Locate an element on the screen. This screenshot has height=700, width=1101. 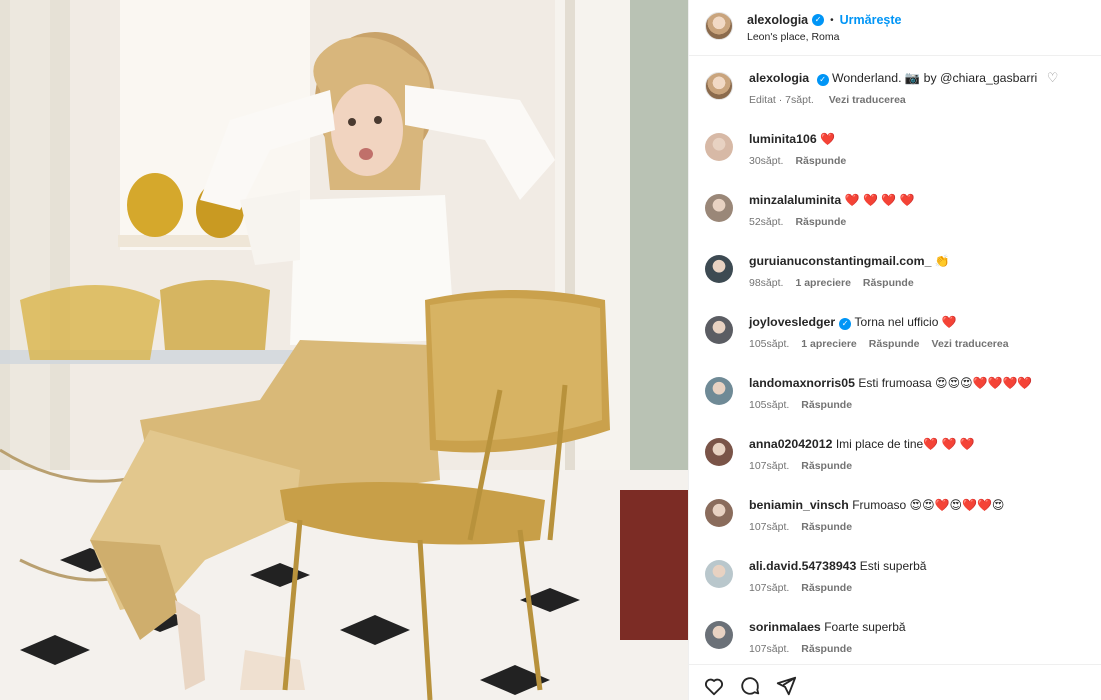
comment-text: Frumoaso 😍😍❤️😍❤️❤️😍 is located at coordinates (928, 505).